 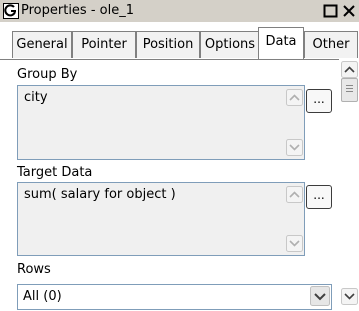 I want to click on chevron-down-icon, so click(x=320, y=296).